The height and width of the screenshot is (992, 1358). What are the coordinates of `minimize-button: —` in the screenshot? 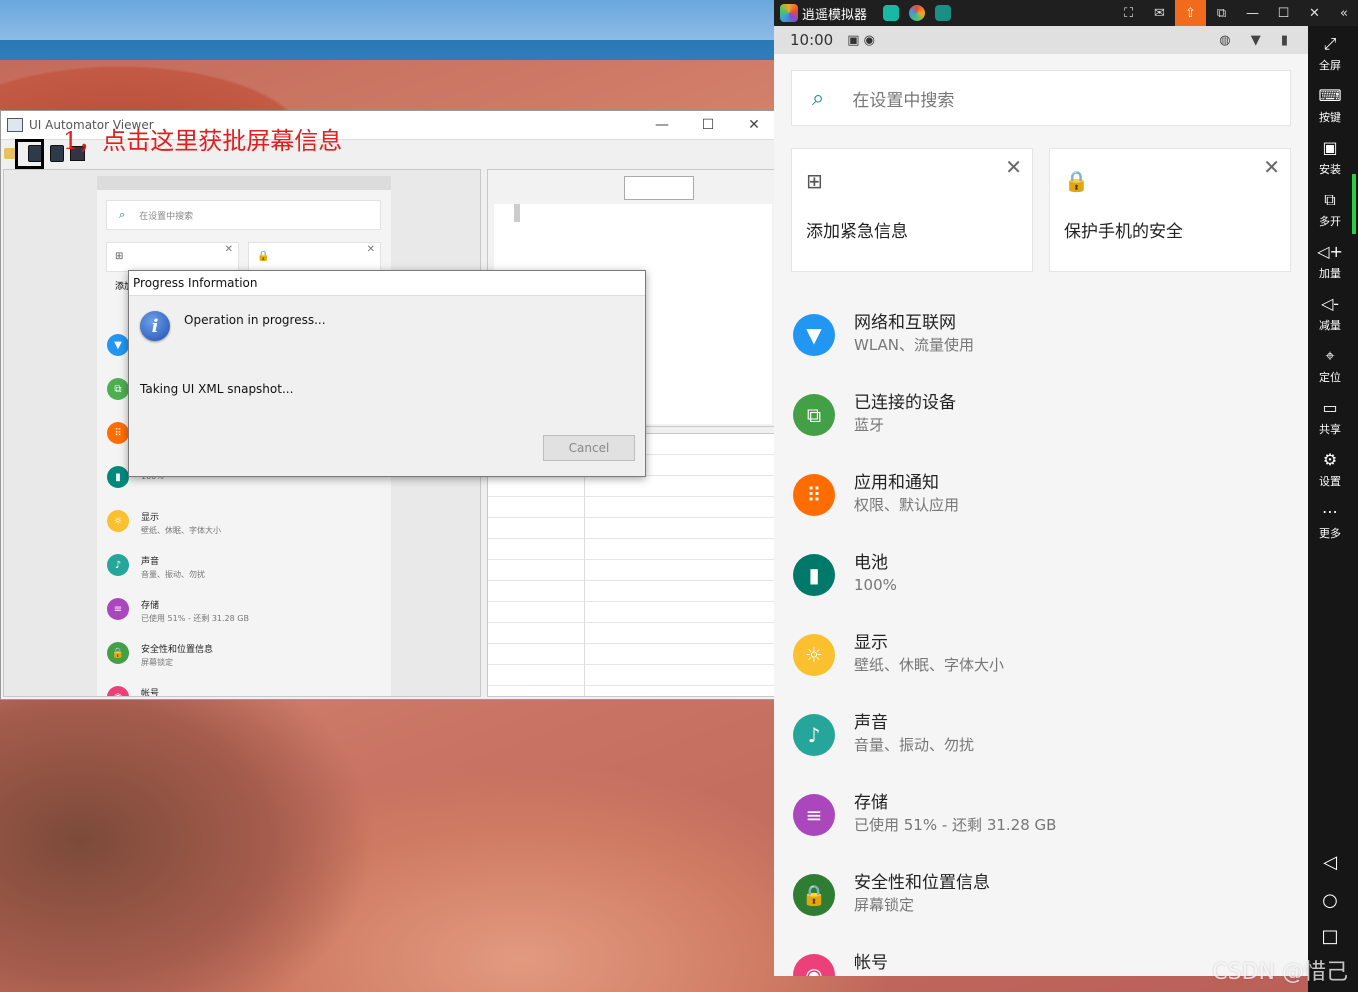 It's located at (662, 125).